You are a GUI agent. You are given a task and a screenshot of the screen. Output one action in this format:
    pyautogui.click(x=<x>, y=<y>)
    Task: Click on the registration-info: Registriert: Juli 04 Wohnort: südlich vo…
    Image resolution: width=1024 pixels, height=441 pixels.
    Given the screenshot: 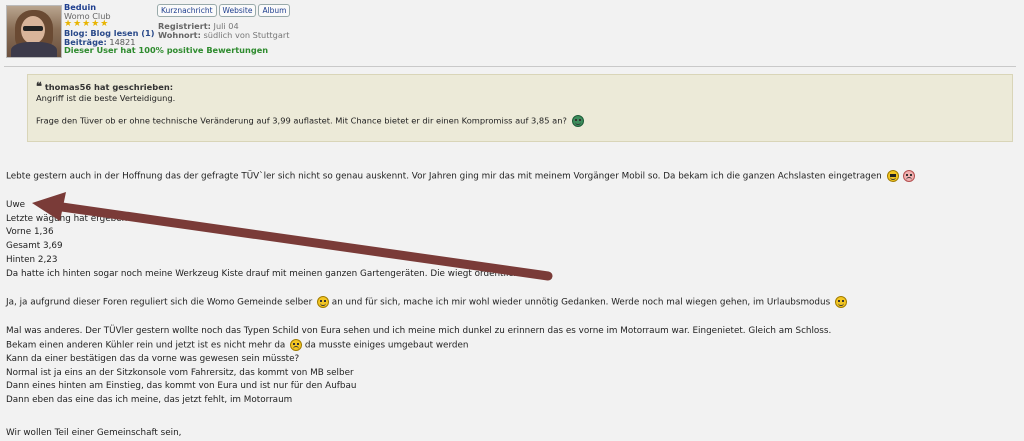 What is the action you would take?
    pyautogui.click(x=223, y=31)
    